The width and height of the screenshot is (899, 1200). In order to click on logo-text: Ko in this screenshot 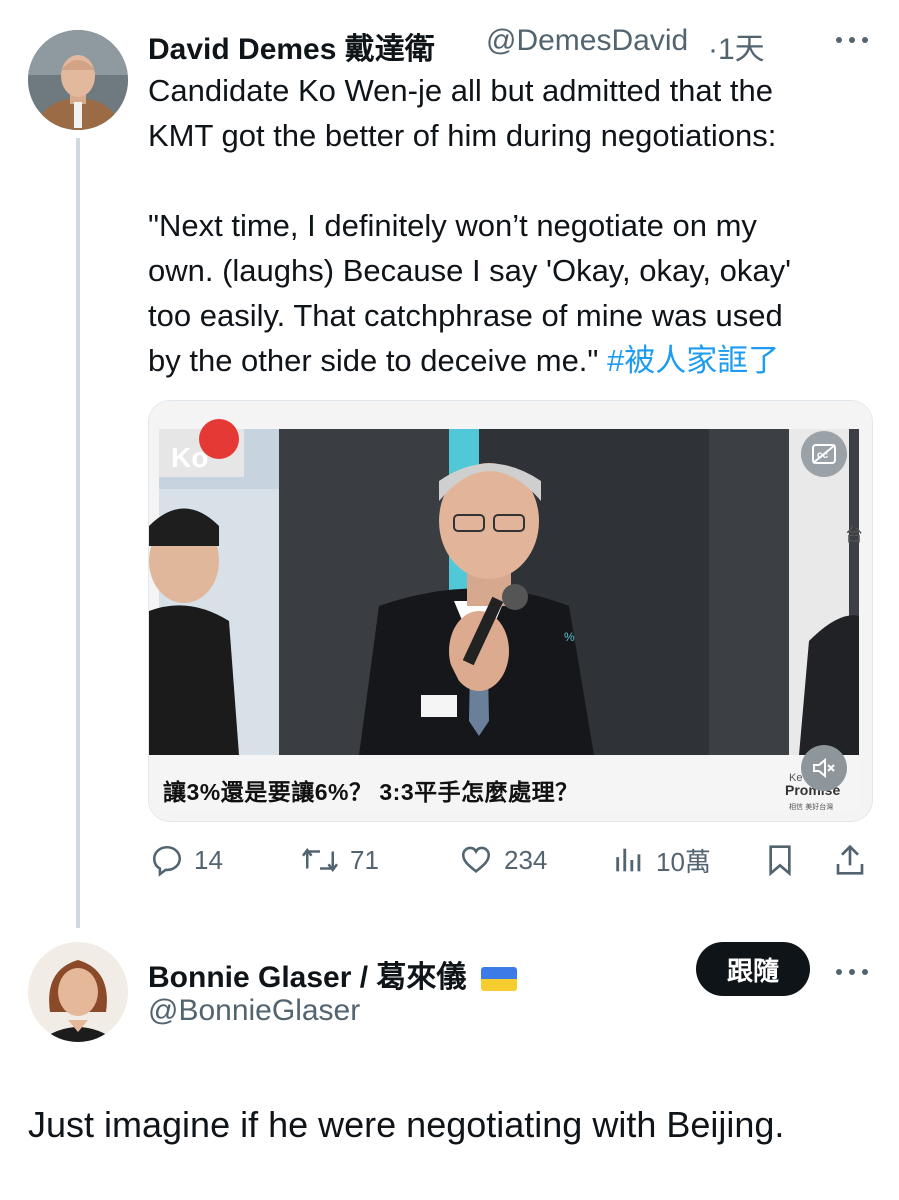, I will do `click(189, 457)`.